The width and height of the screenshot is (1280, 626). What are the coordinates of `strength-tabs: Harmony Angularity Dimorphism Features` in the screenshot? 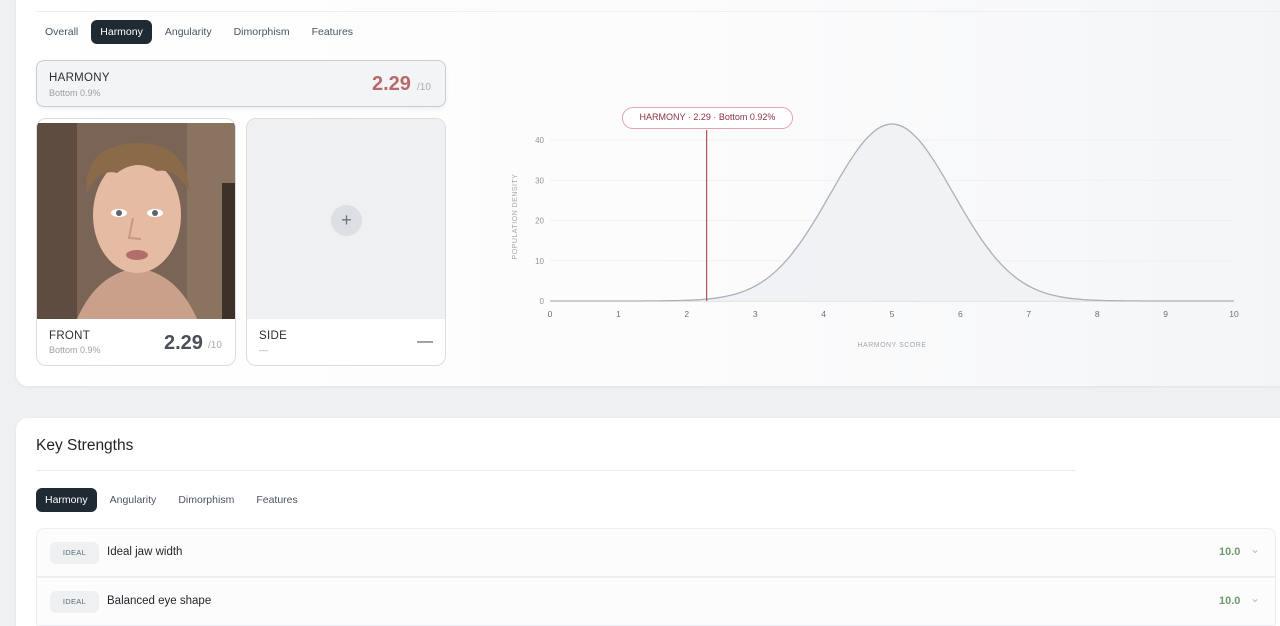 It's located at (171, 500).